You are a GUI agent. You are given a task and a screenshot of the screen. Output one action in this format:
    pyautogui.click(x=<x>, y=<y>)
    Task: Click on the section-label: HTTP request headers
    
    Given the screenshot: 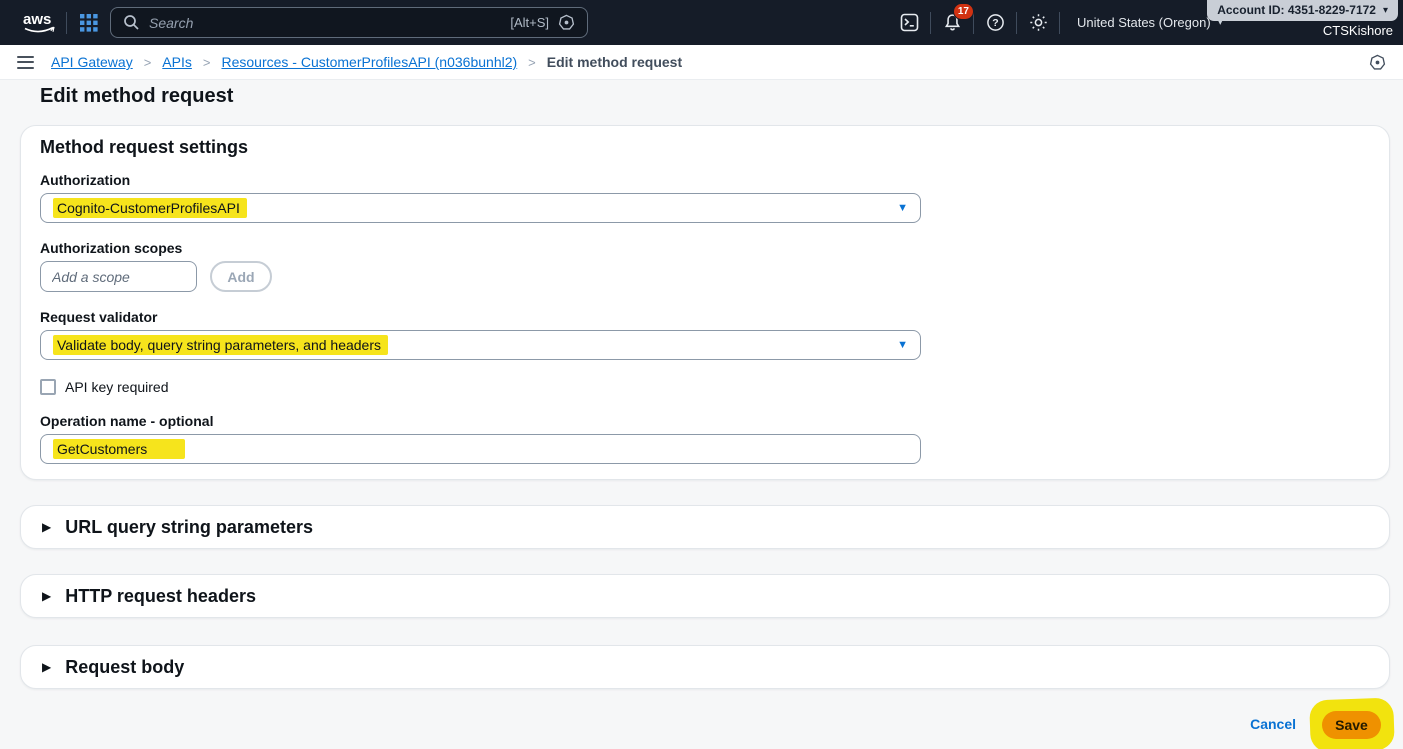 What is the action you would take?
    pyautogui.click(x=160, y=595)
    